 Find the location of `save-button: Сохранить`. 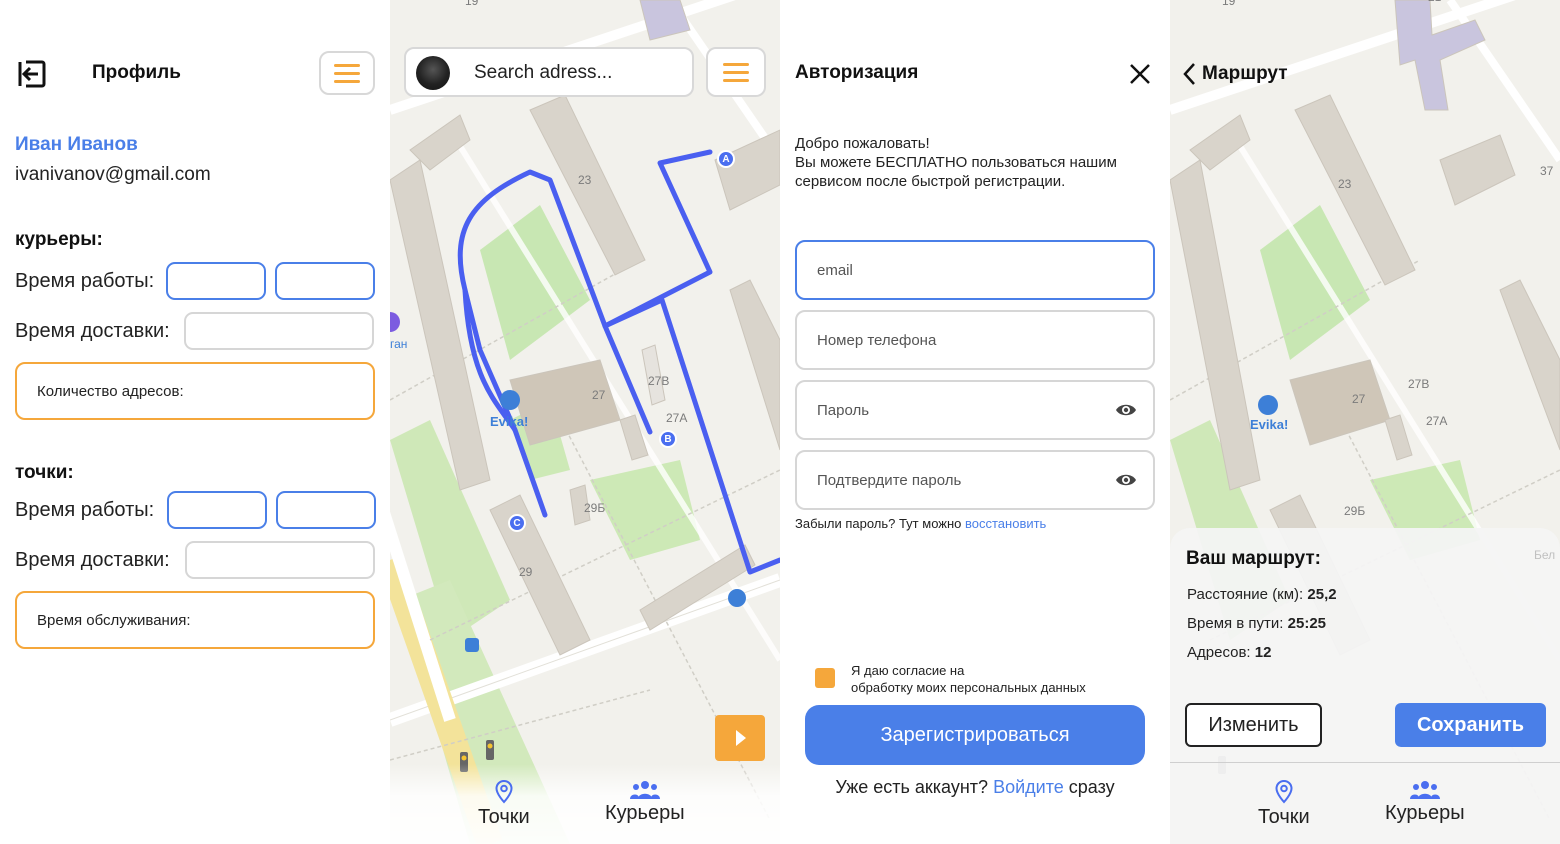

save-button: Сохранить is located at coordinates (1470, 725).